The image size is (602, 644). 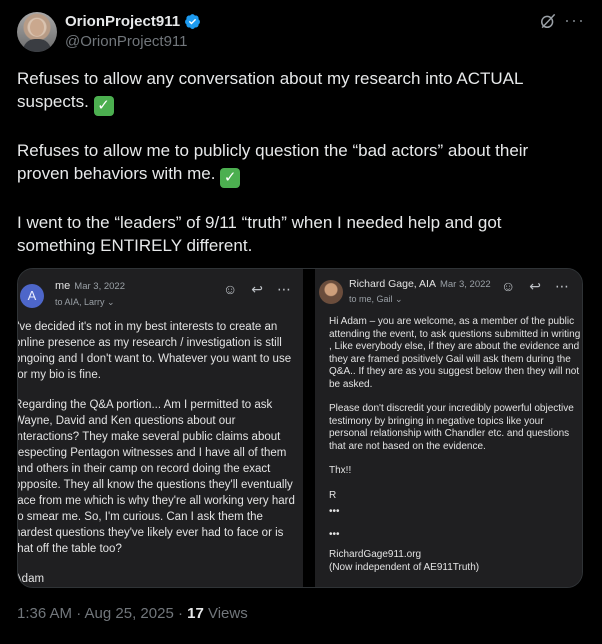 What do you see at coordinates (37, 45) in the screenshot?
I see `avatar-body` at bounding box center [37, 45].